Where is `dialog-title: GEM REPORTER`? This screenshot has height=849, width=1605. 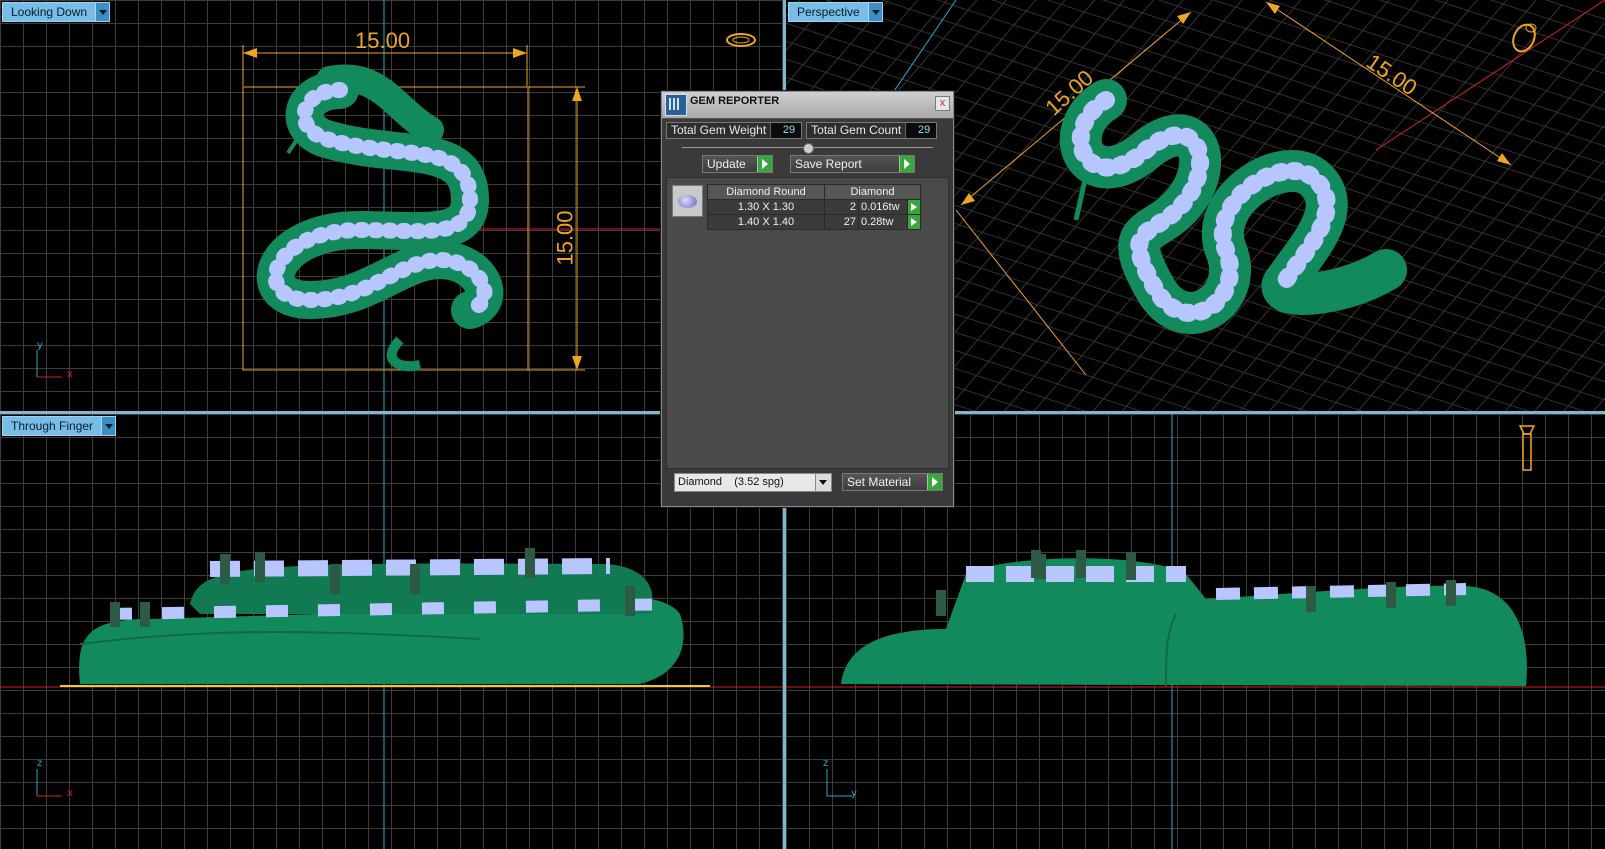 dialog-title: GEM REPORTER is located at coordinates (735, 101).